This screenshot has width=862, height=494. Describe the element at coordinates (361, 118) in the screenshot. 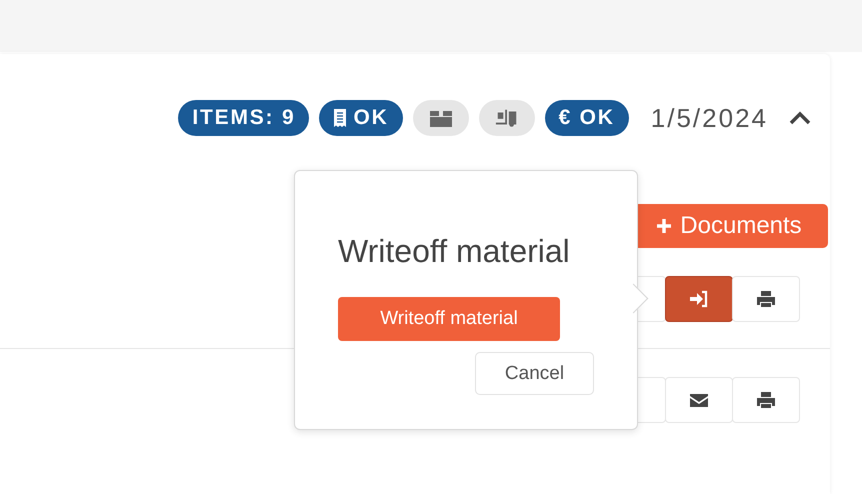

I see `status-badge: OK` at that location.